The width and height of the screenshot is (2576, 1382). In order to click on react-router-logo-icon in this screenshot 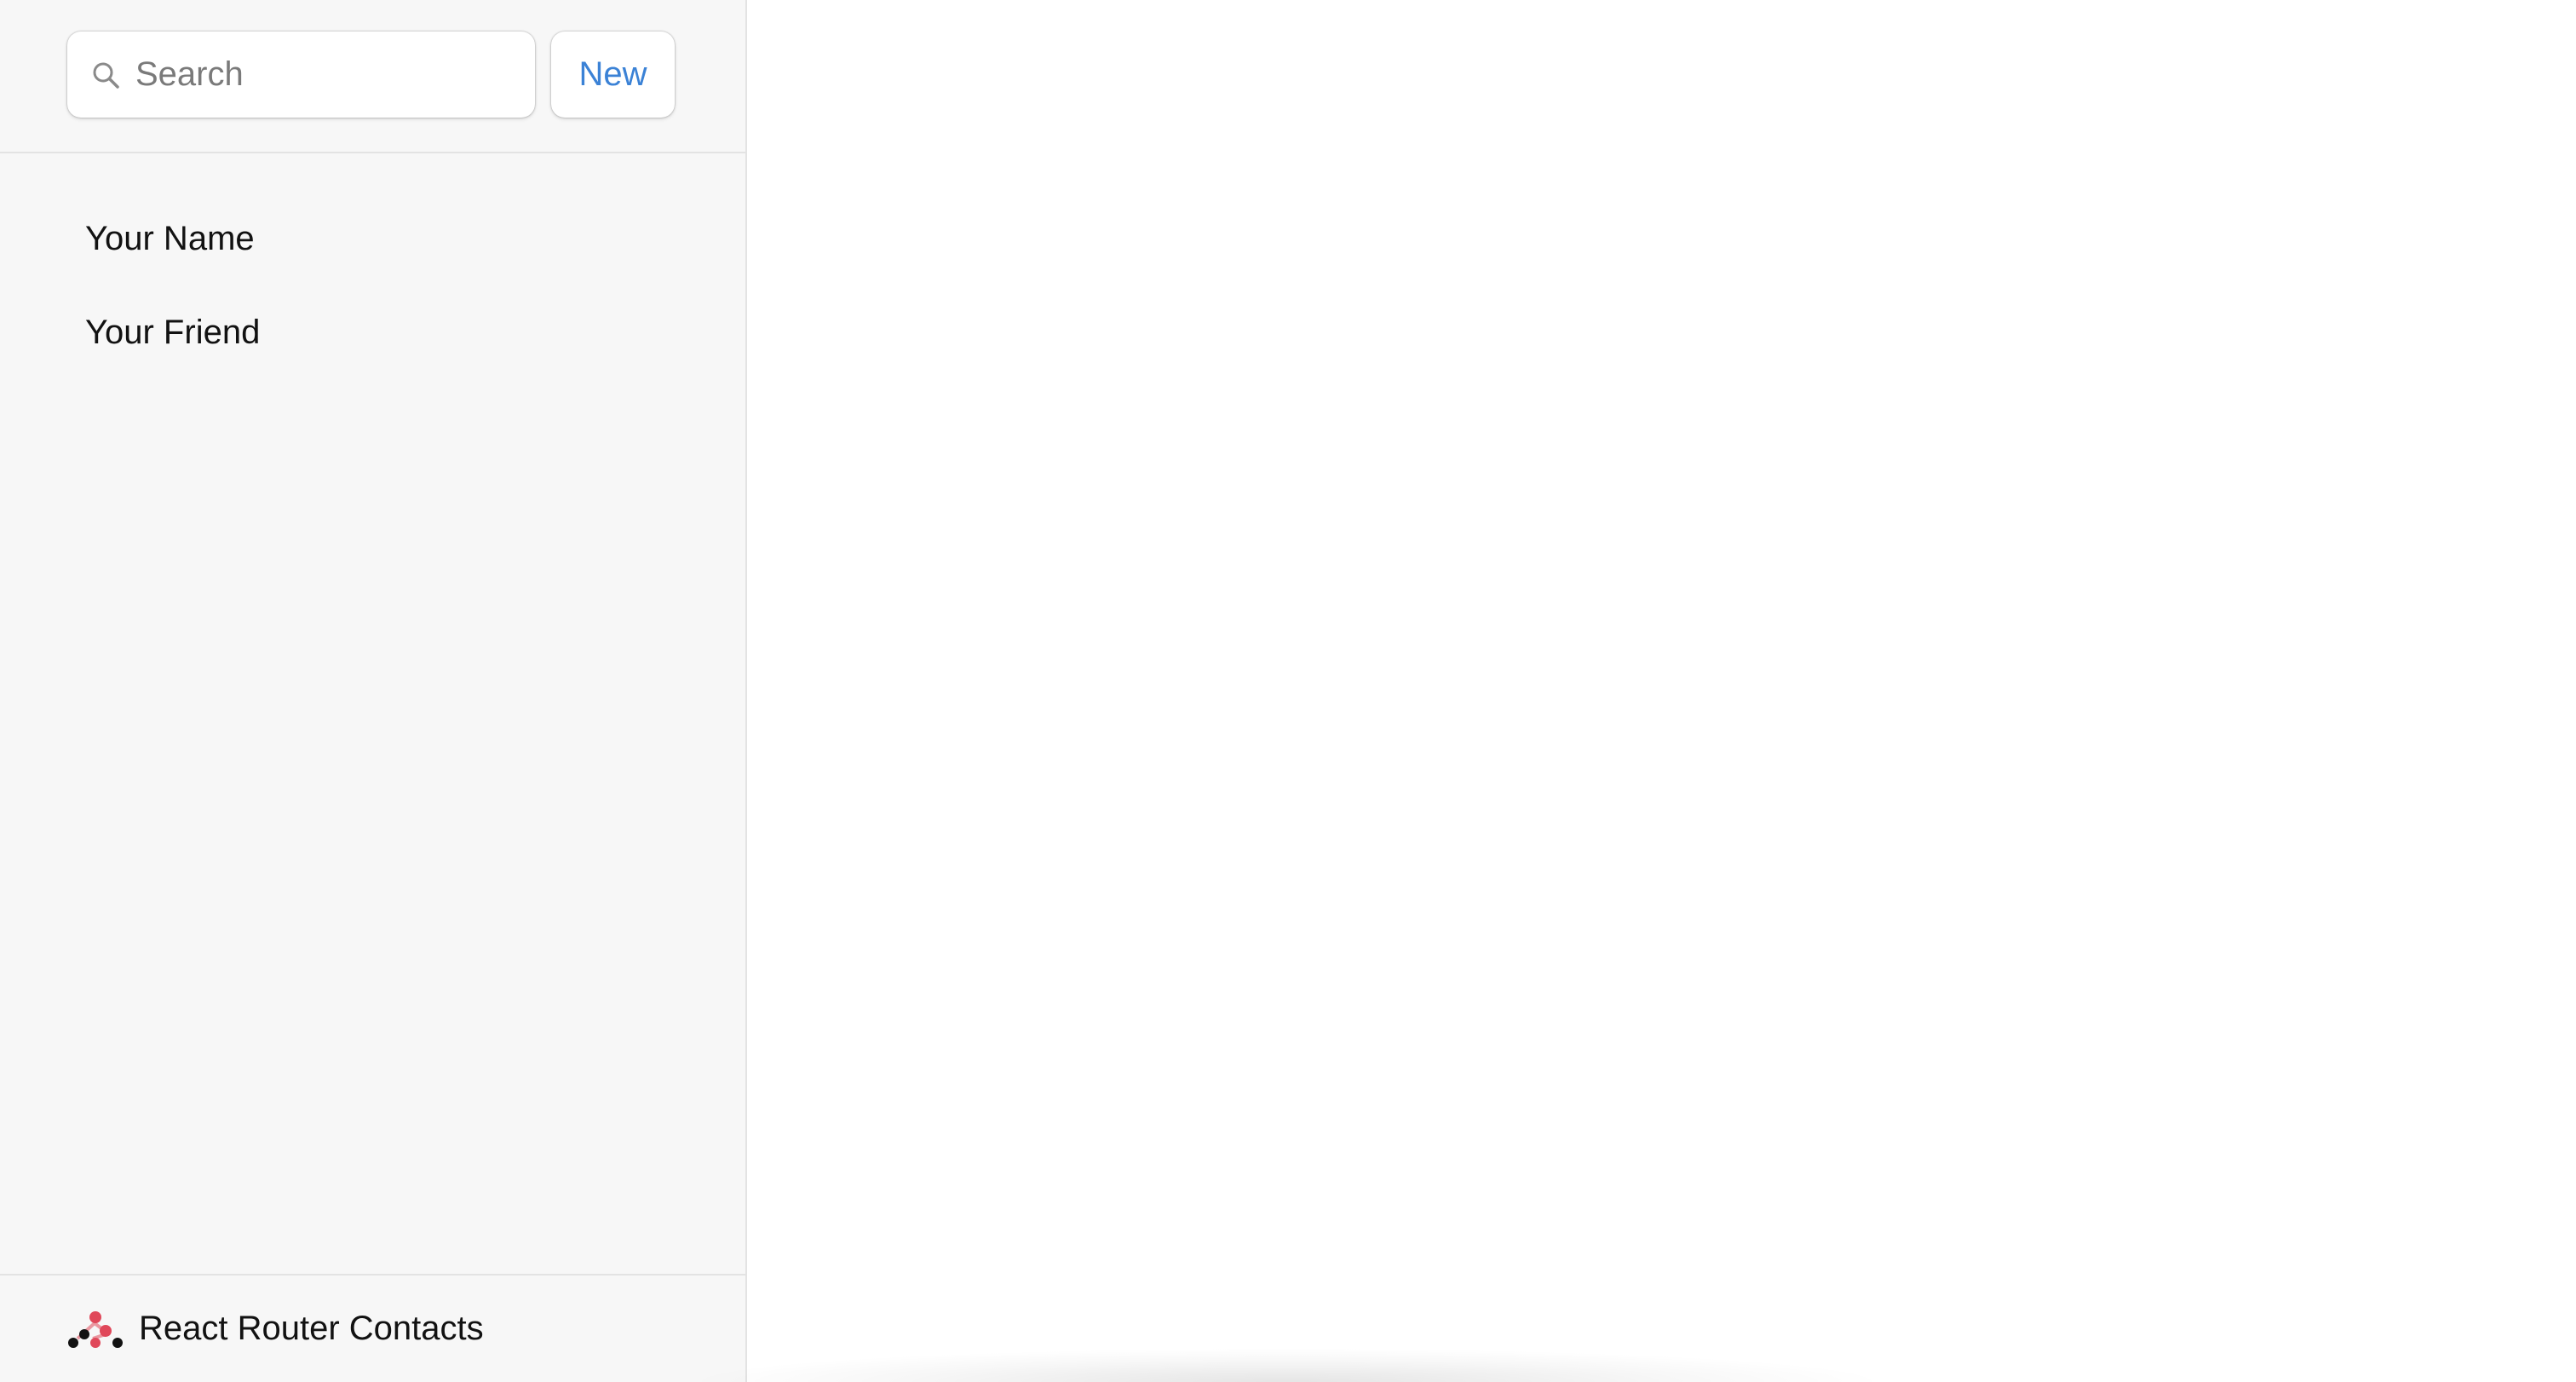, I will do `click(96, 1329)`.